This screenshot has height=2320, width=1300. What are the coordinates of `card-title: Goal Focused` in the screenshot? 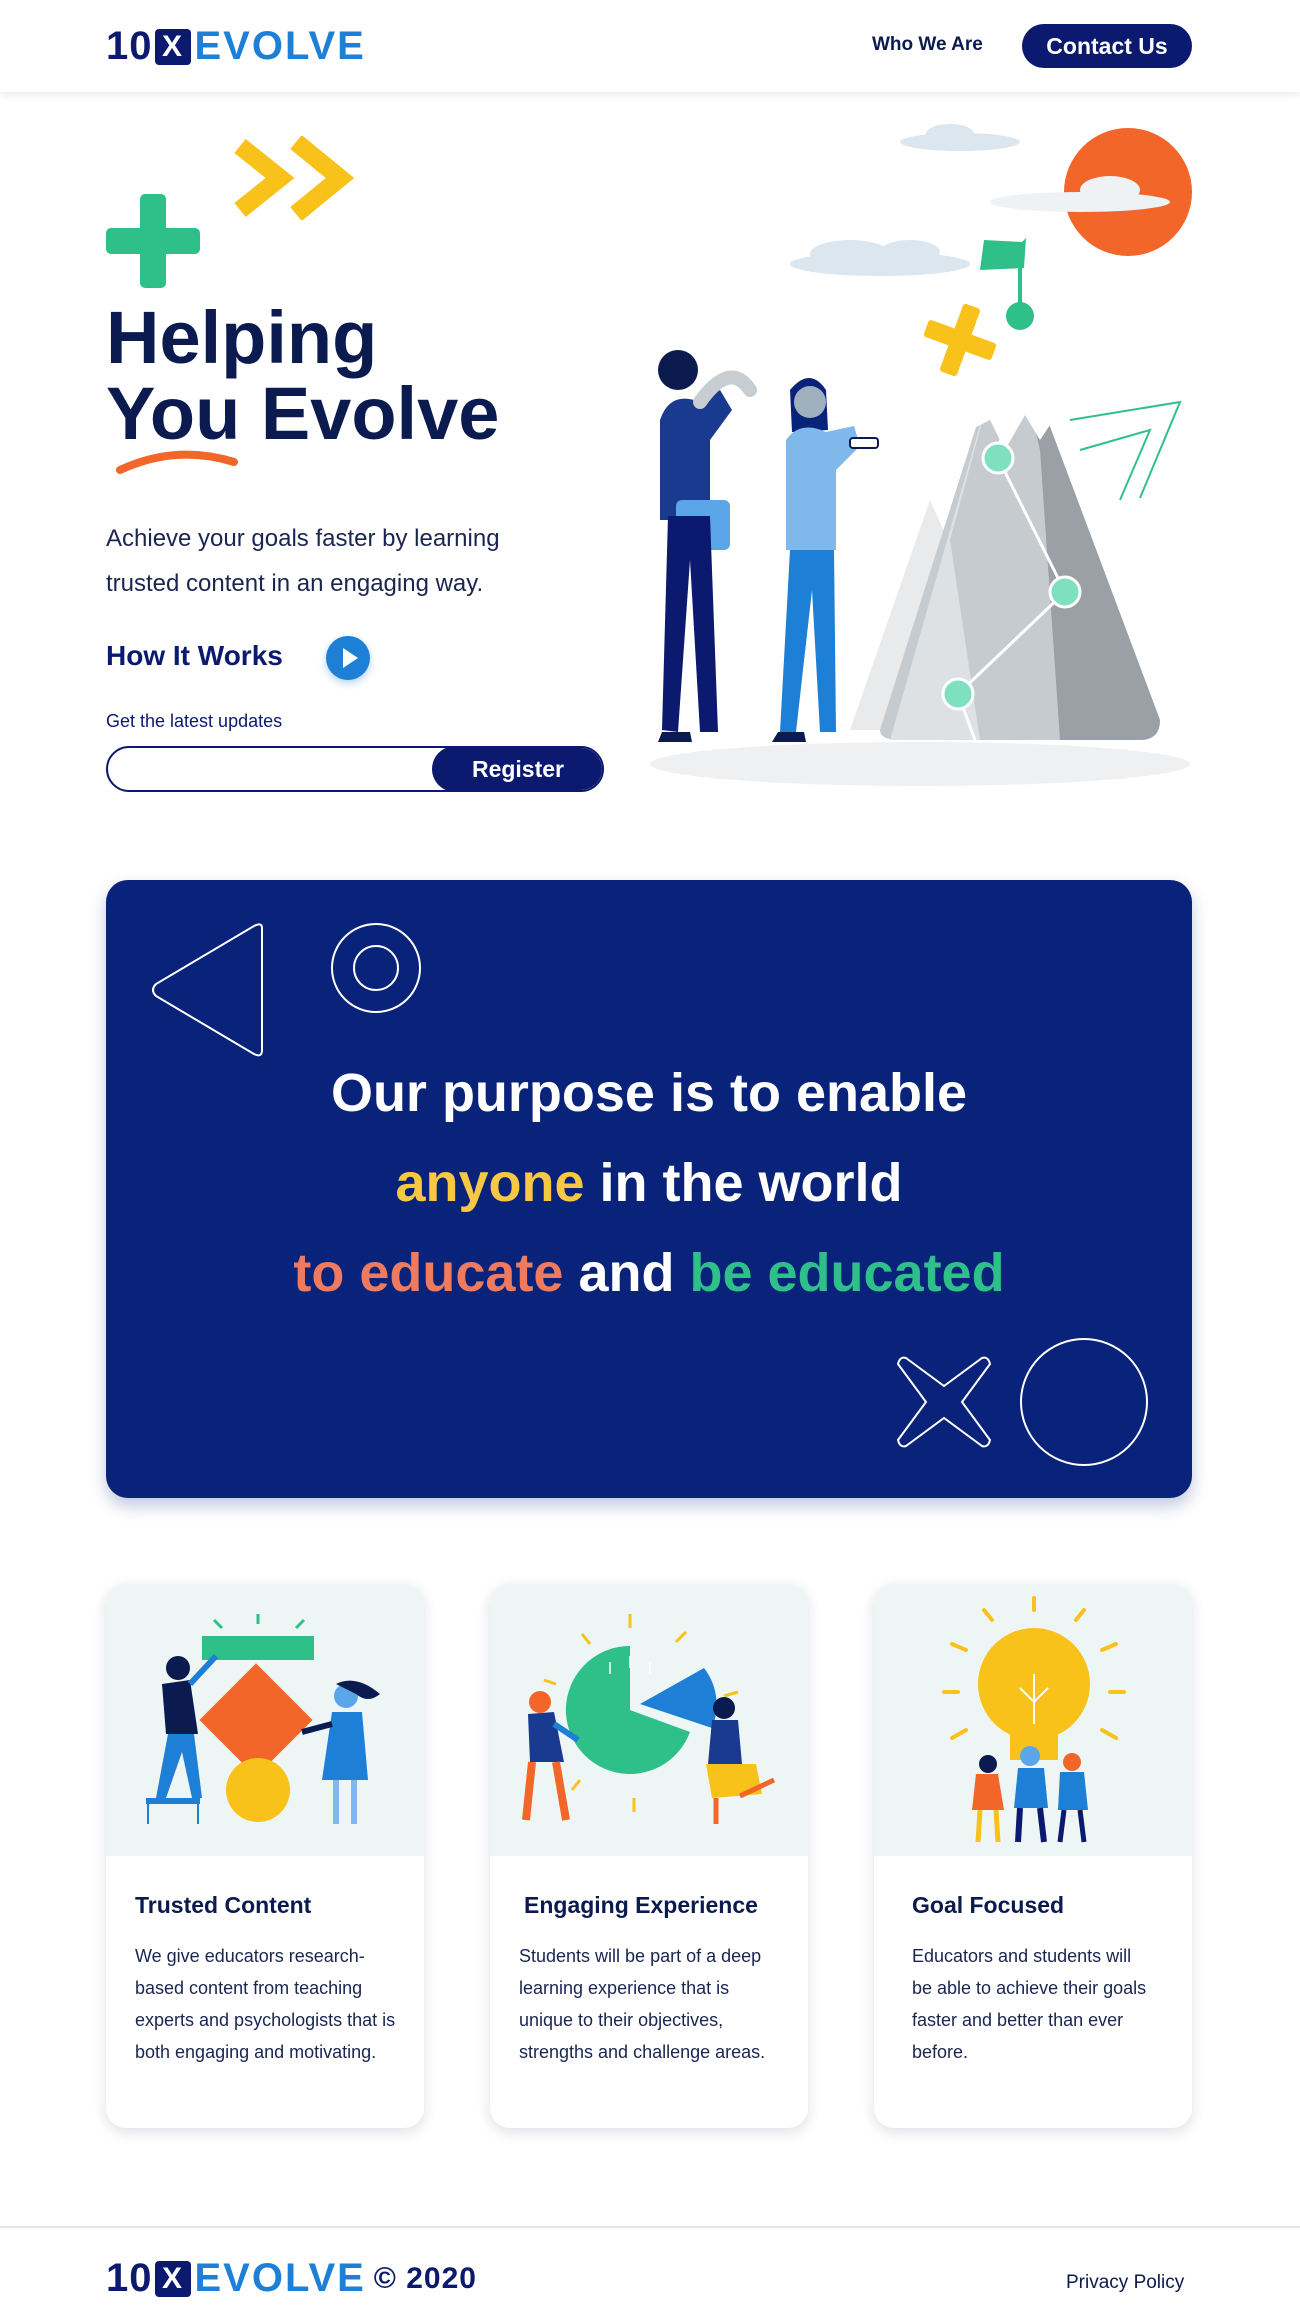 It's located at (988, 1905).